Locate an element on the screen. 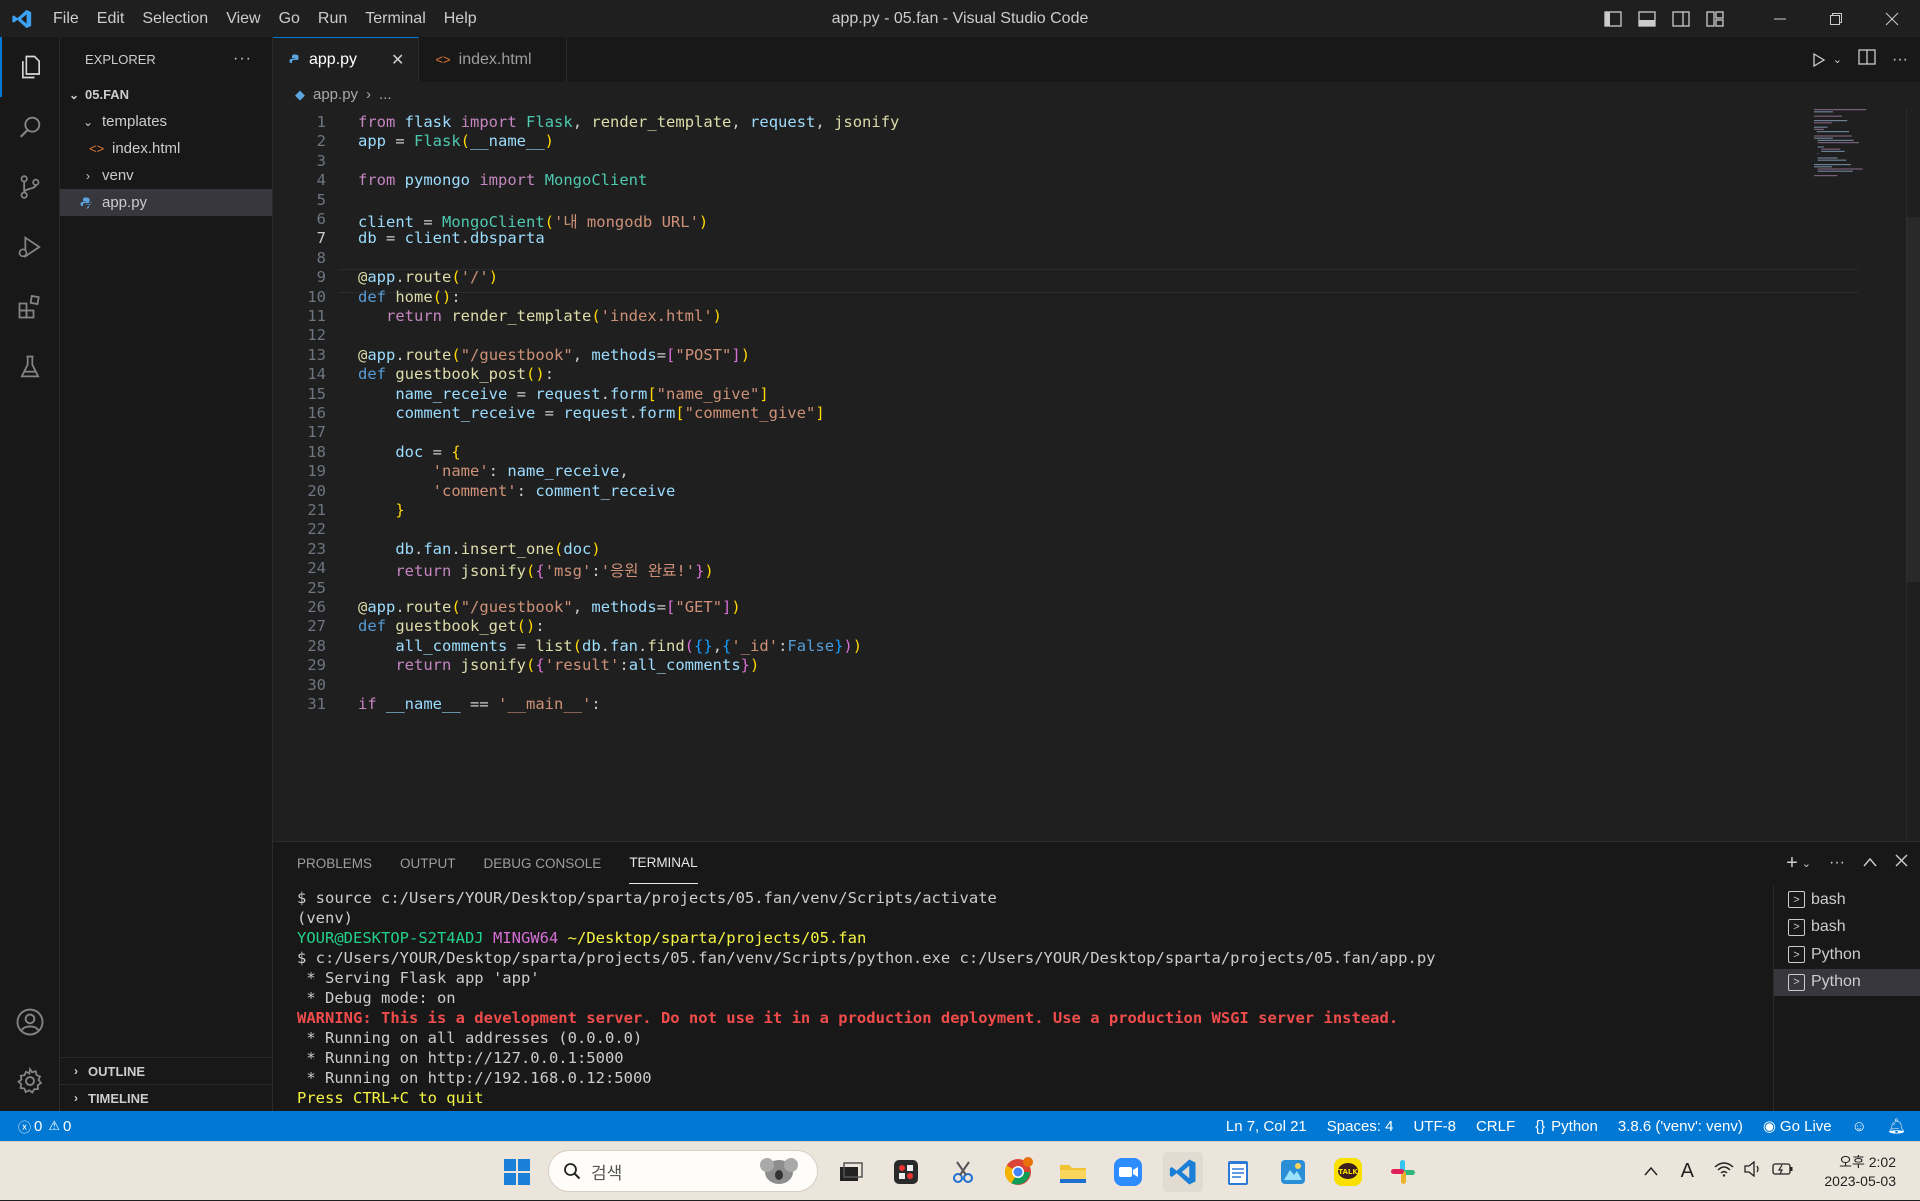 The image size is (1920, 1201). file-explorer-icon is located at coordinates (1073, 1172).